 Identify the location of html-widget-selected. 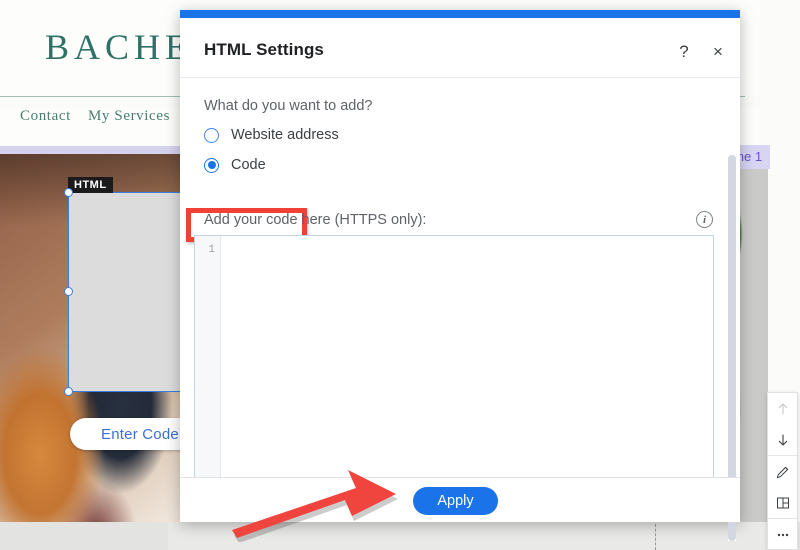
(130, 292).